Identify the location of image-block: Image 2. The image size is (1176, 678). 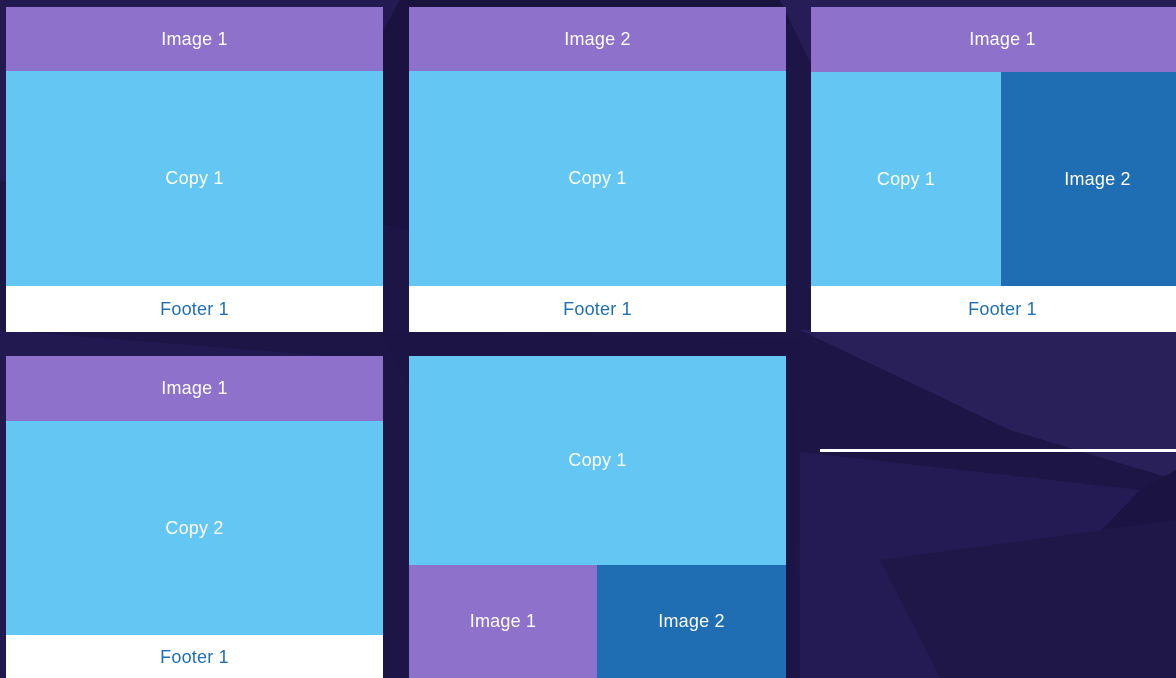
(597, 39).